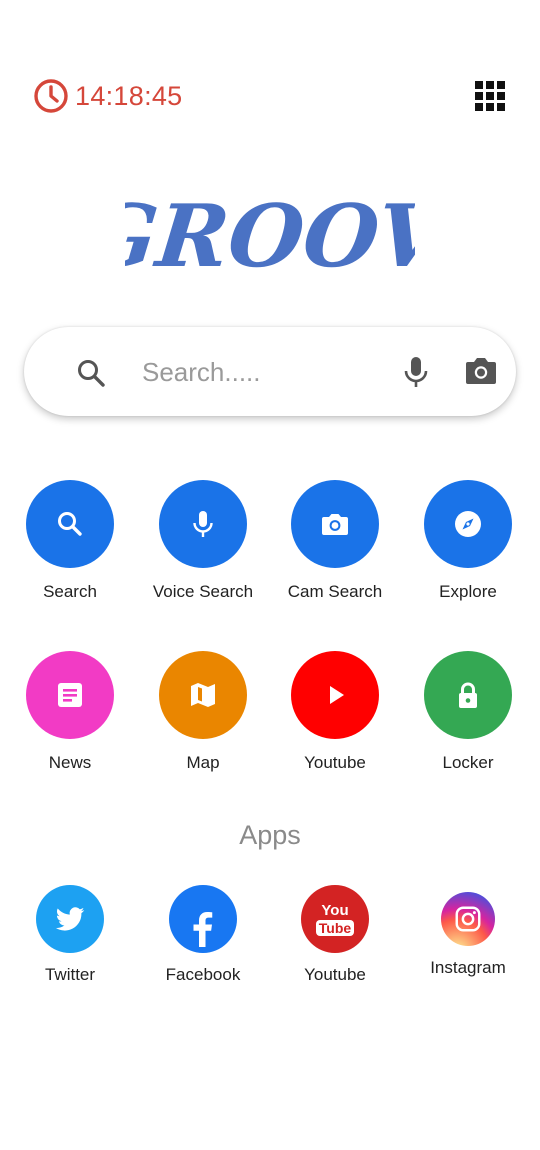  I want to click on app-twitter-circle, so click(70, 919).